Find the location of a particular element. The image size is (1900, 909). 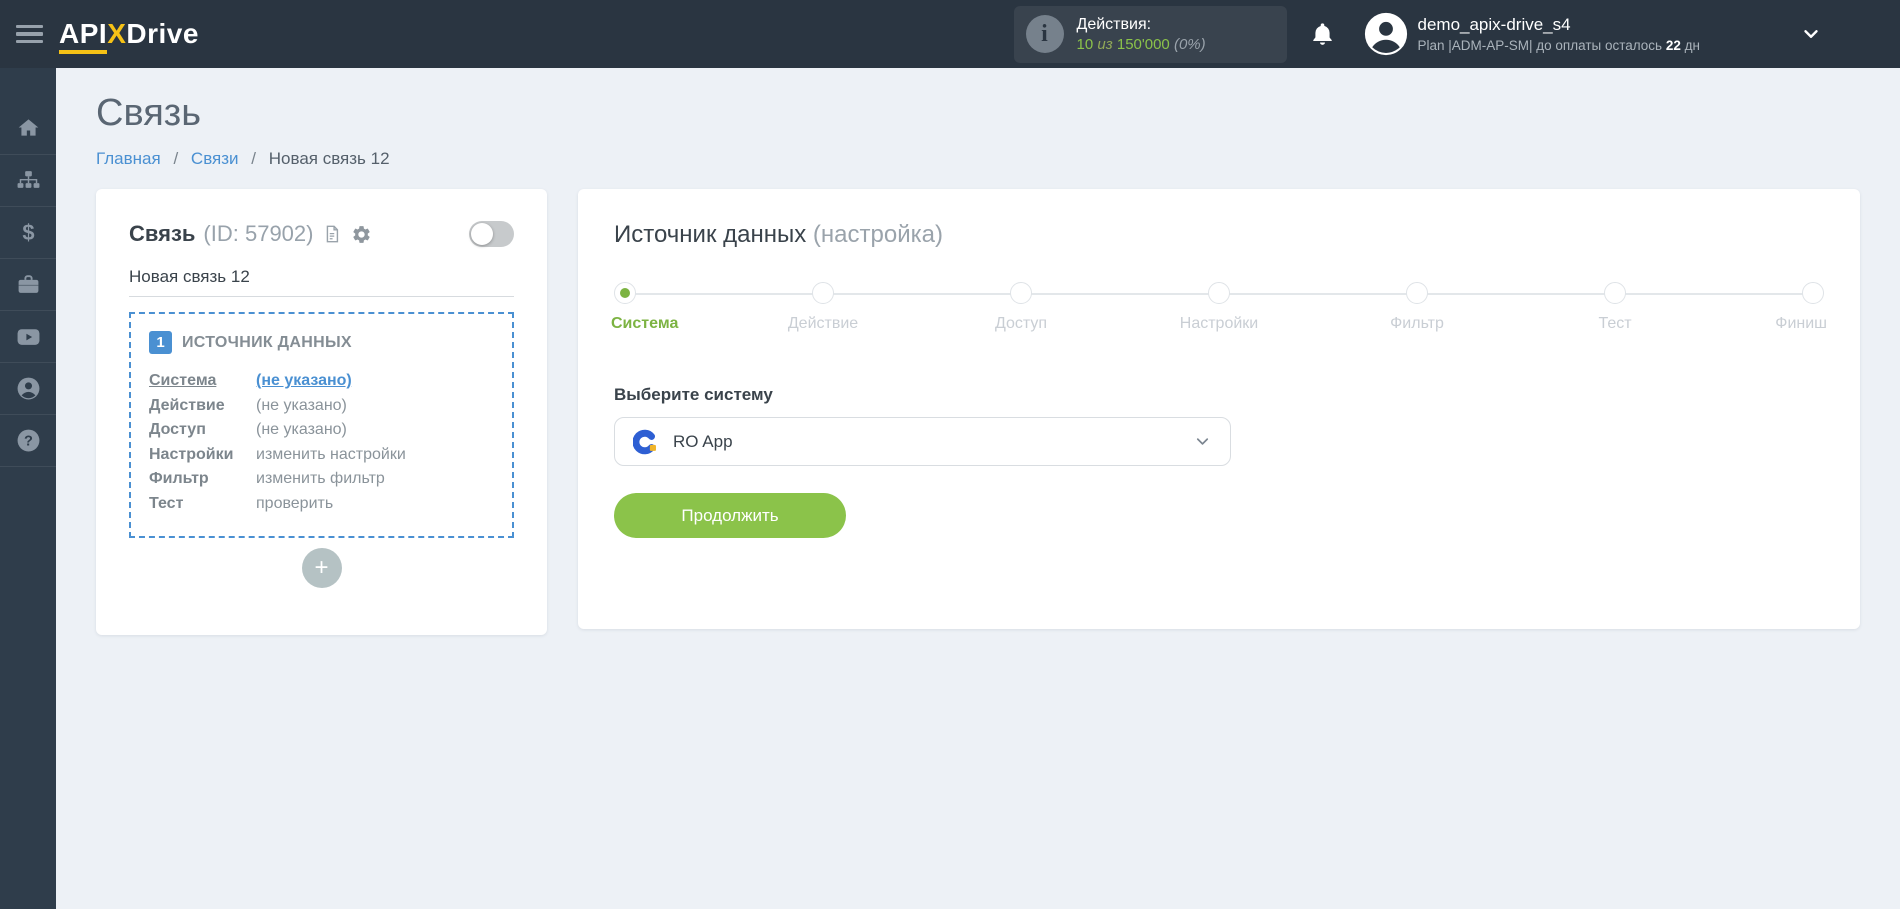

briefcase-icon is located at coordinates (28, 284).